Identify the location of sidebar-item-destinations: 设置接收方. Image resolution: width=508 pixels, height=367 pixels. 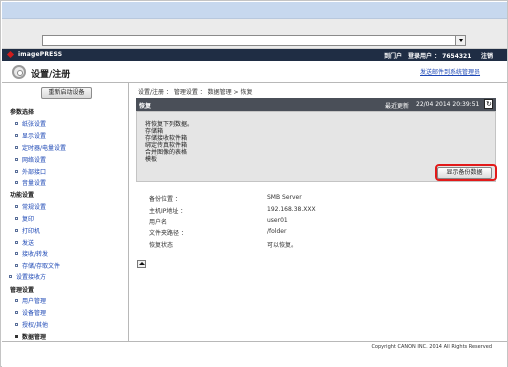
(27, 276).